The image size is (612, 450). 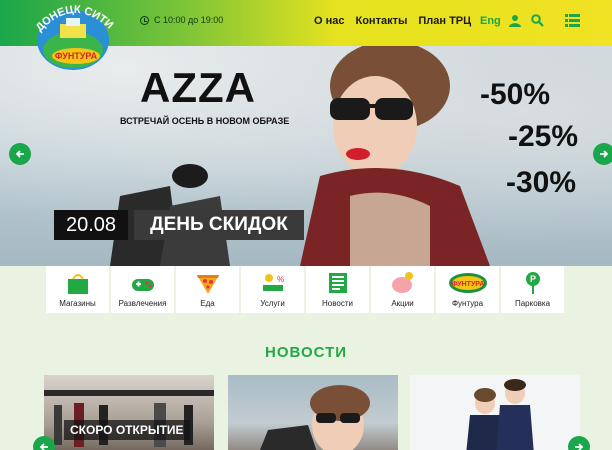 I want to click on user-icon, so click(x=515, y=20).